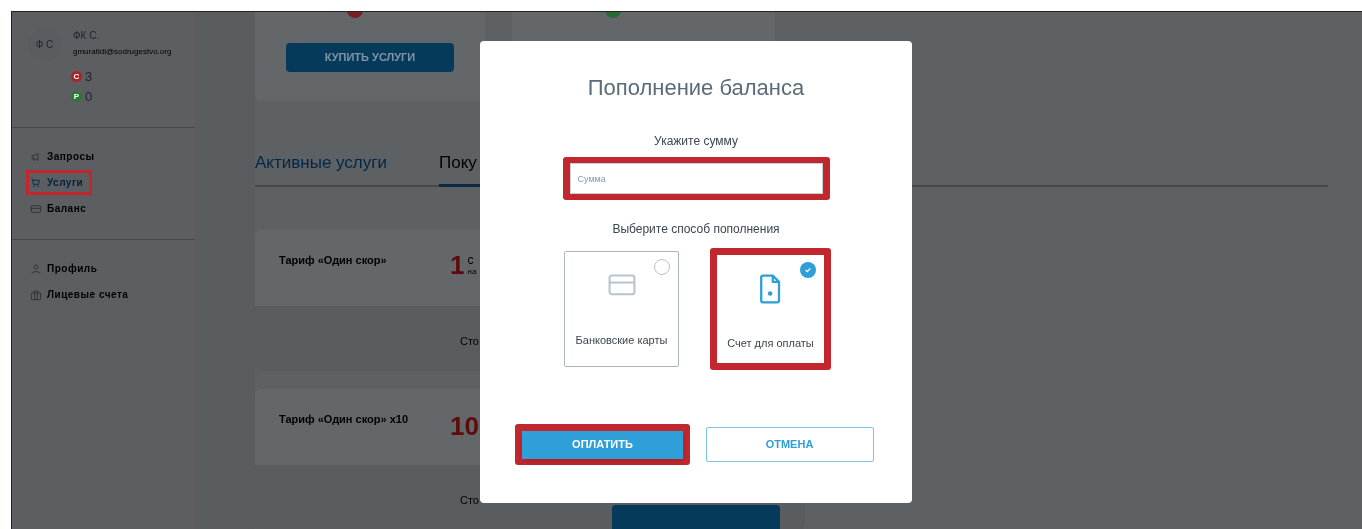 This screenshot has height=529, width=1362. Describe the element at coordinates (789, 444) in the screenshot. I see `cancel-button: ОТМЕНА` at that location.